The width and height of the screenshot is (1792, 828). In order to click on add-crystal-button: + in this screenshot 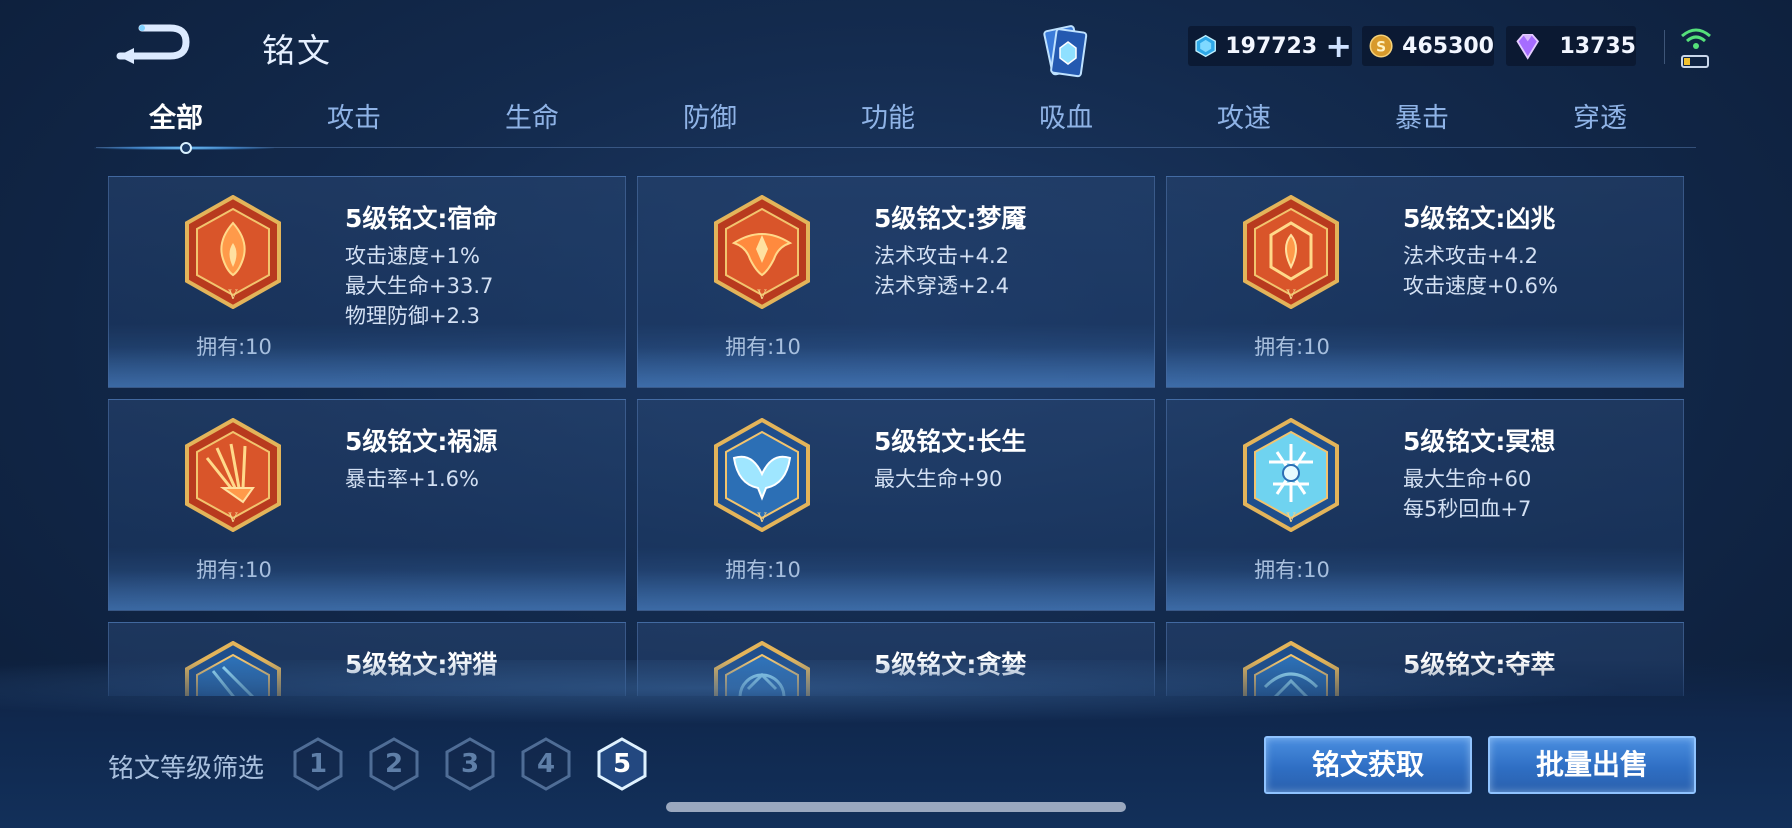, I will do `click(1338, 46)`.